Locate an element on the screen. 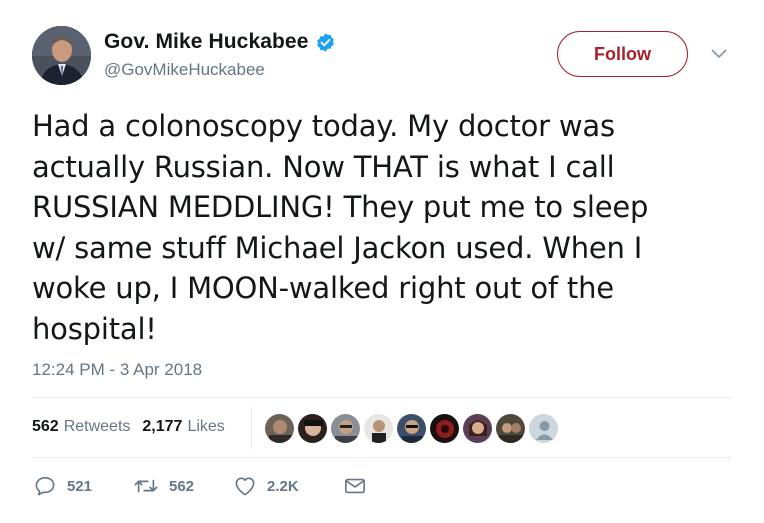 The height and width of the screenshot is (523, 764). reply-icon is located at coordinates (45, 486).